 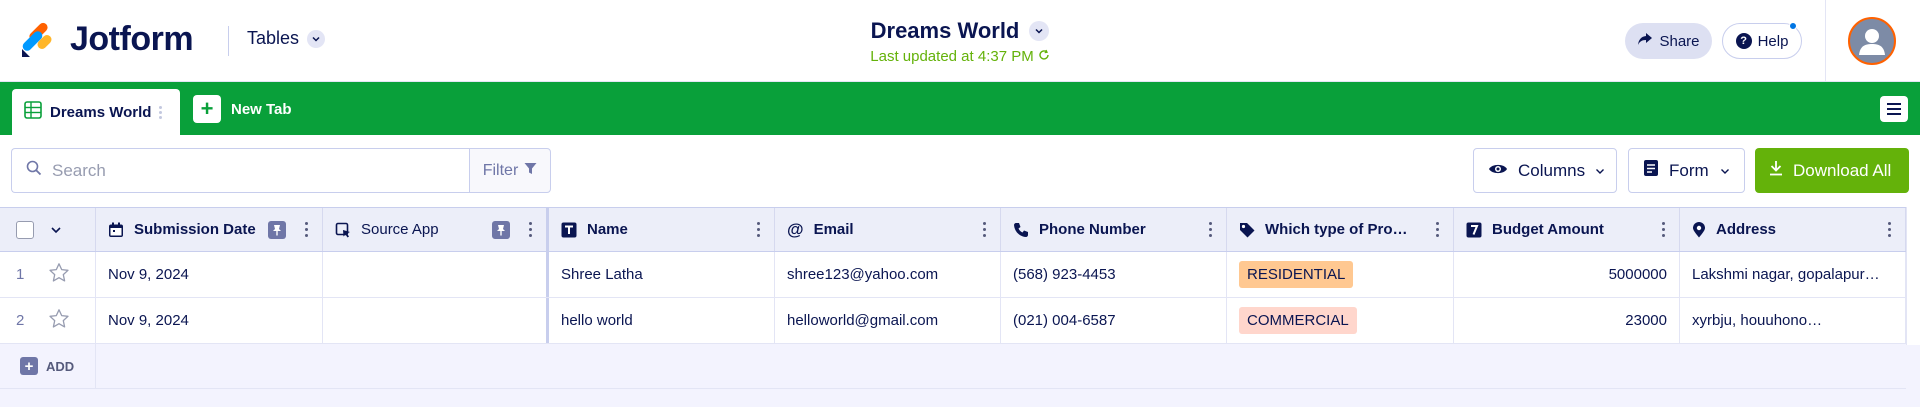 What do you see at coordinates (25, 229) in the screenshot?
I see `select-all-checkbox` at bounding box center [25, 229].